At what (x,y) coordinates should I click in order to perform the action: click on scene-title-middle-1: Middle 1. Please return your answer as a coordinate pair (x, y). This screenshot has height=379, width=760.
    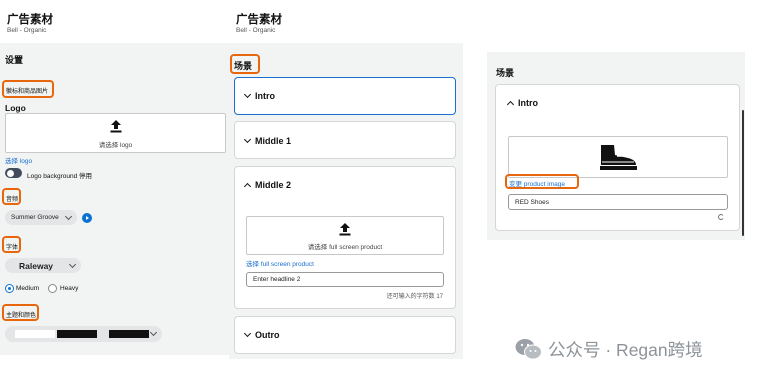
    Looking at the image, I should click on (267, 140).